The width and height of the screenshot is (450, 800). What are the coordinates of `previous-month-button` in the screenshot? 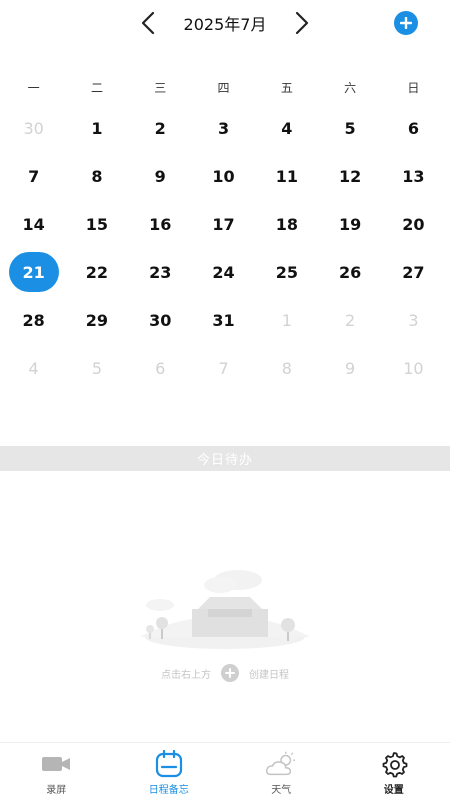 It's located at (148, 23).